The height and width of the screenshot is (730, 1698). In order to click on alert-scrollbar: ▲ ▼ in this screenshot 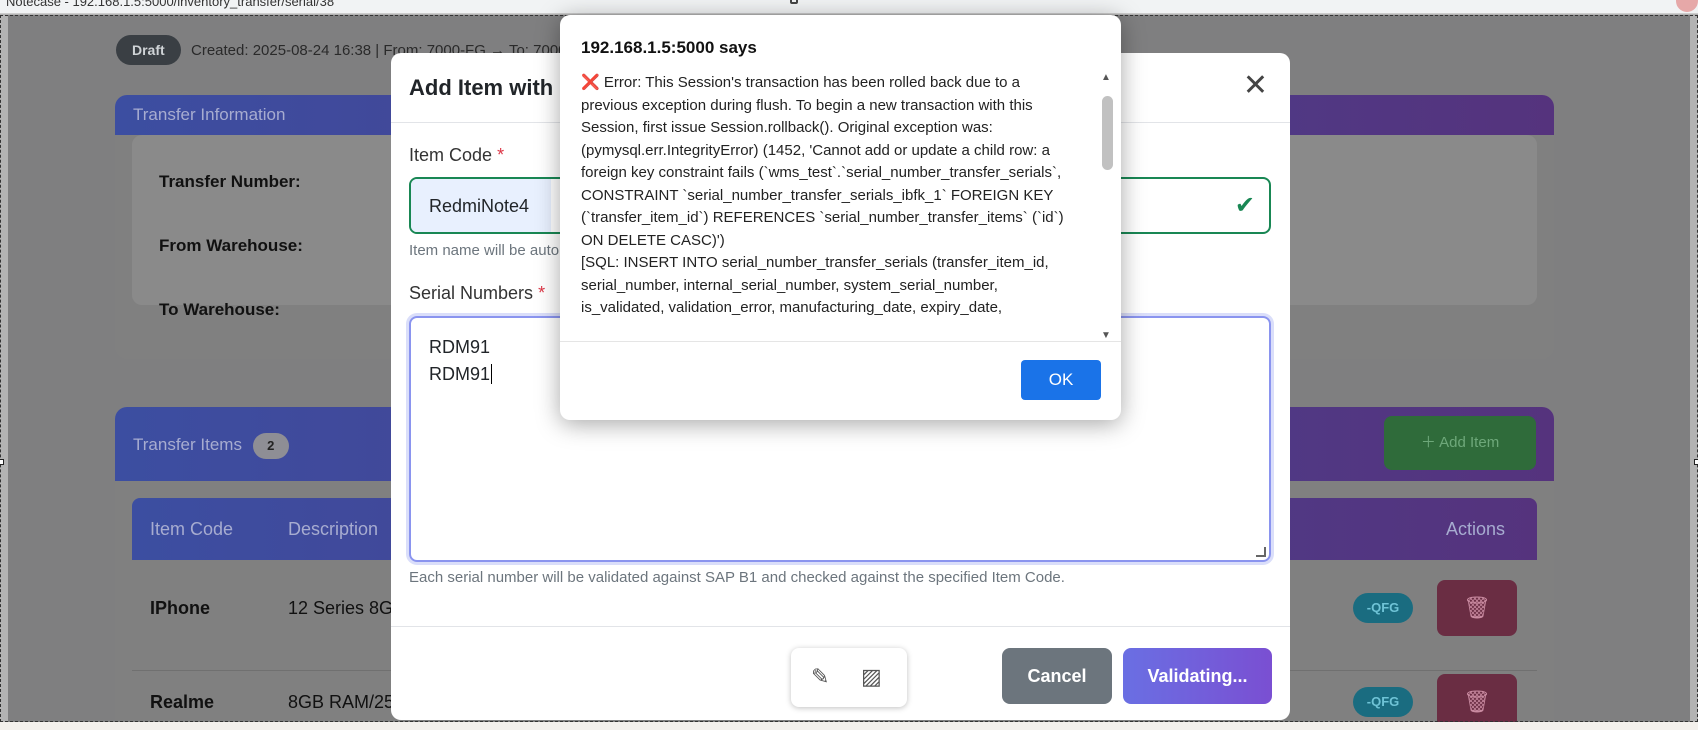, I will do `click(1107, 206)`.